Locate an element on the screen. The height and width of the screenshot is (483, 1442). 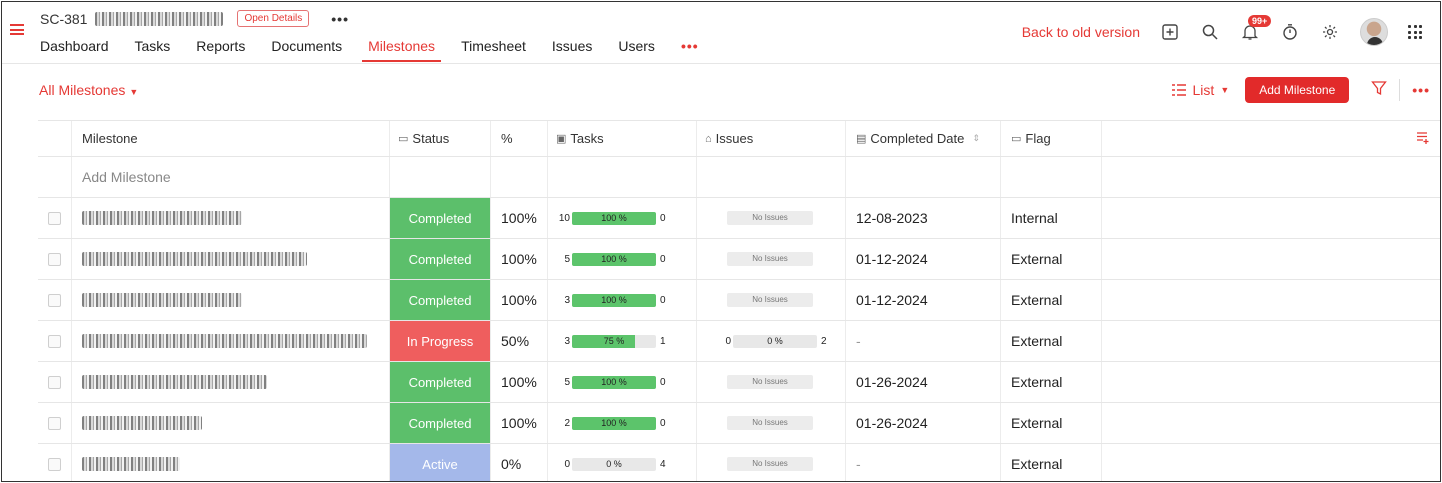
progress-label: 0 % is located at coordinates (614, 463).